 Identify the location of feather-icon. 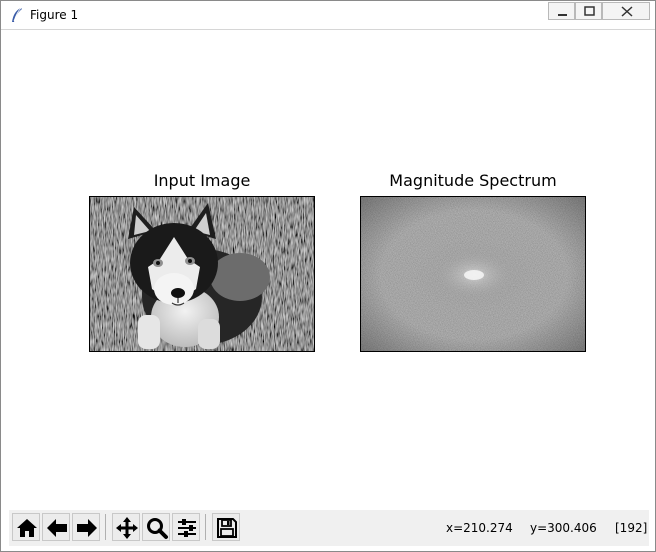
(17, 15).